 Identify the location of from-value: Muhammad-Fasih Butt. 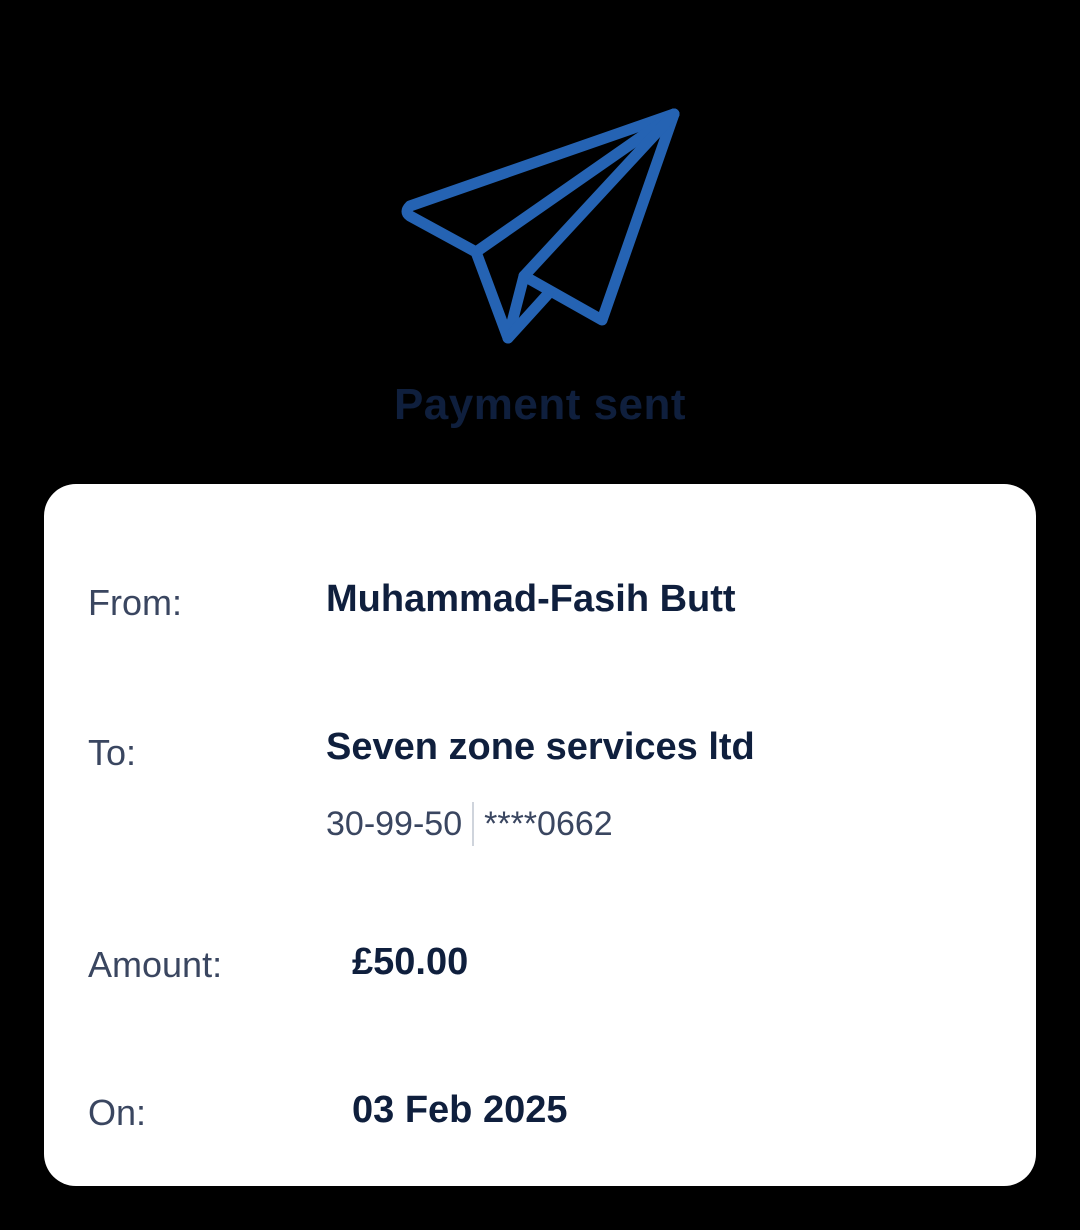
(531, 599).